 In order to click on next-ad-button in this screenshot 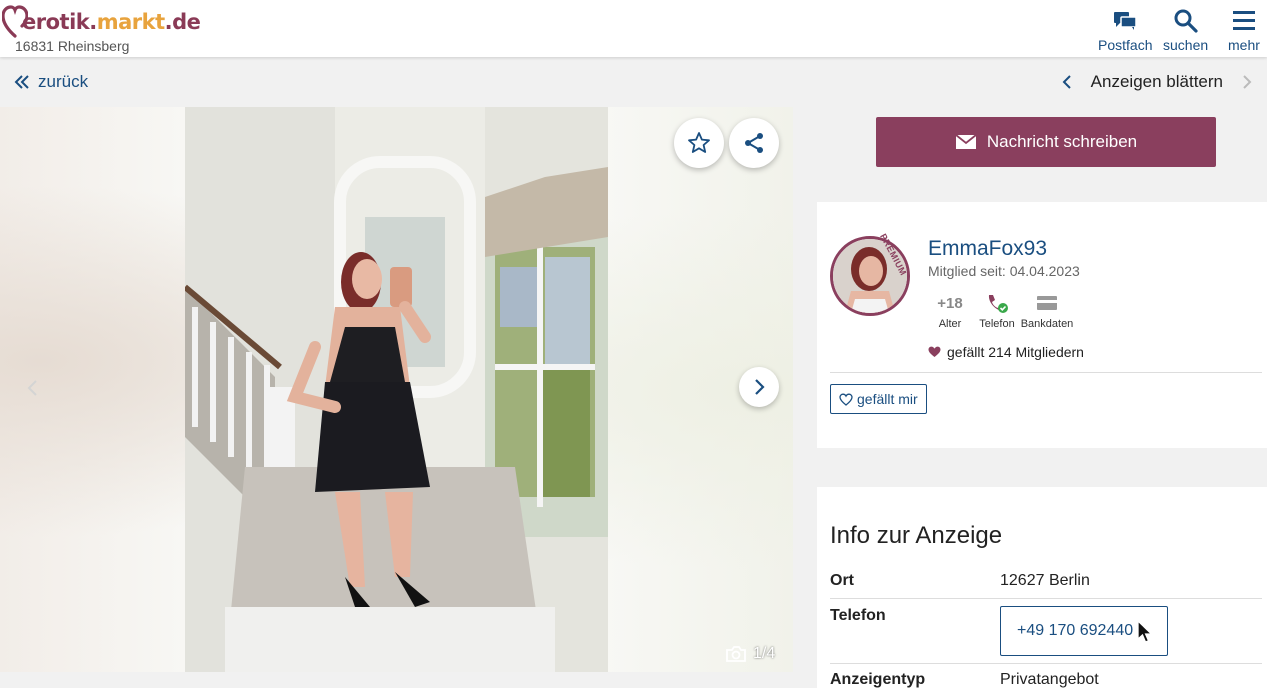, I will do `click(1247, 82)`.